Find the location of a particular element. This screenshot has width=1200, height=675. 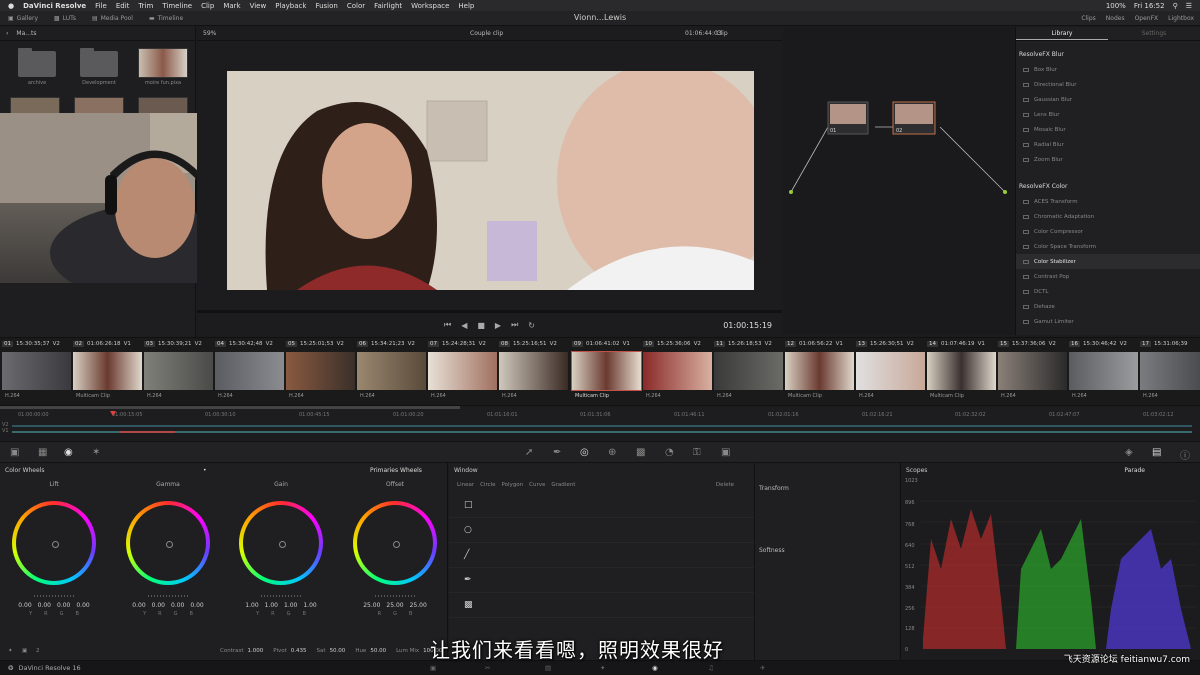

qualifier-icon: ✒ is located at coordinates (557, 452).